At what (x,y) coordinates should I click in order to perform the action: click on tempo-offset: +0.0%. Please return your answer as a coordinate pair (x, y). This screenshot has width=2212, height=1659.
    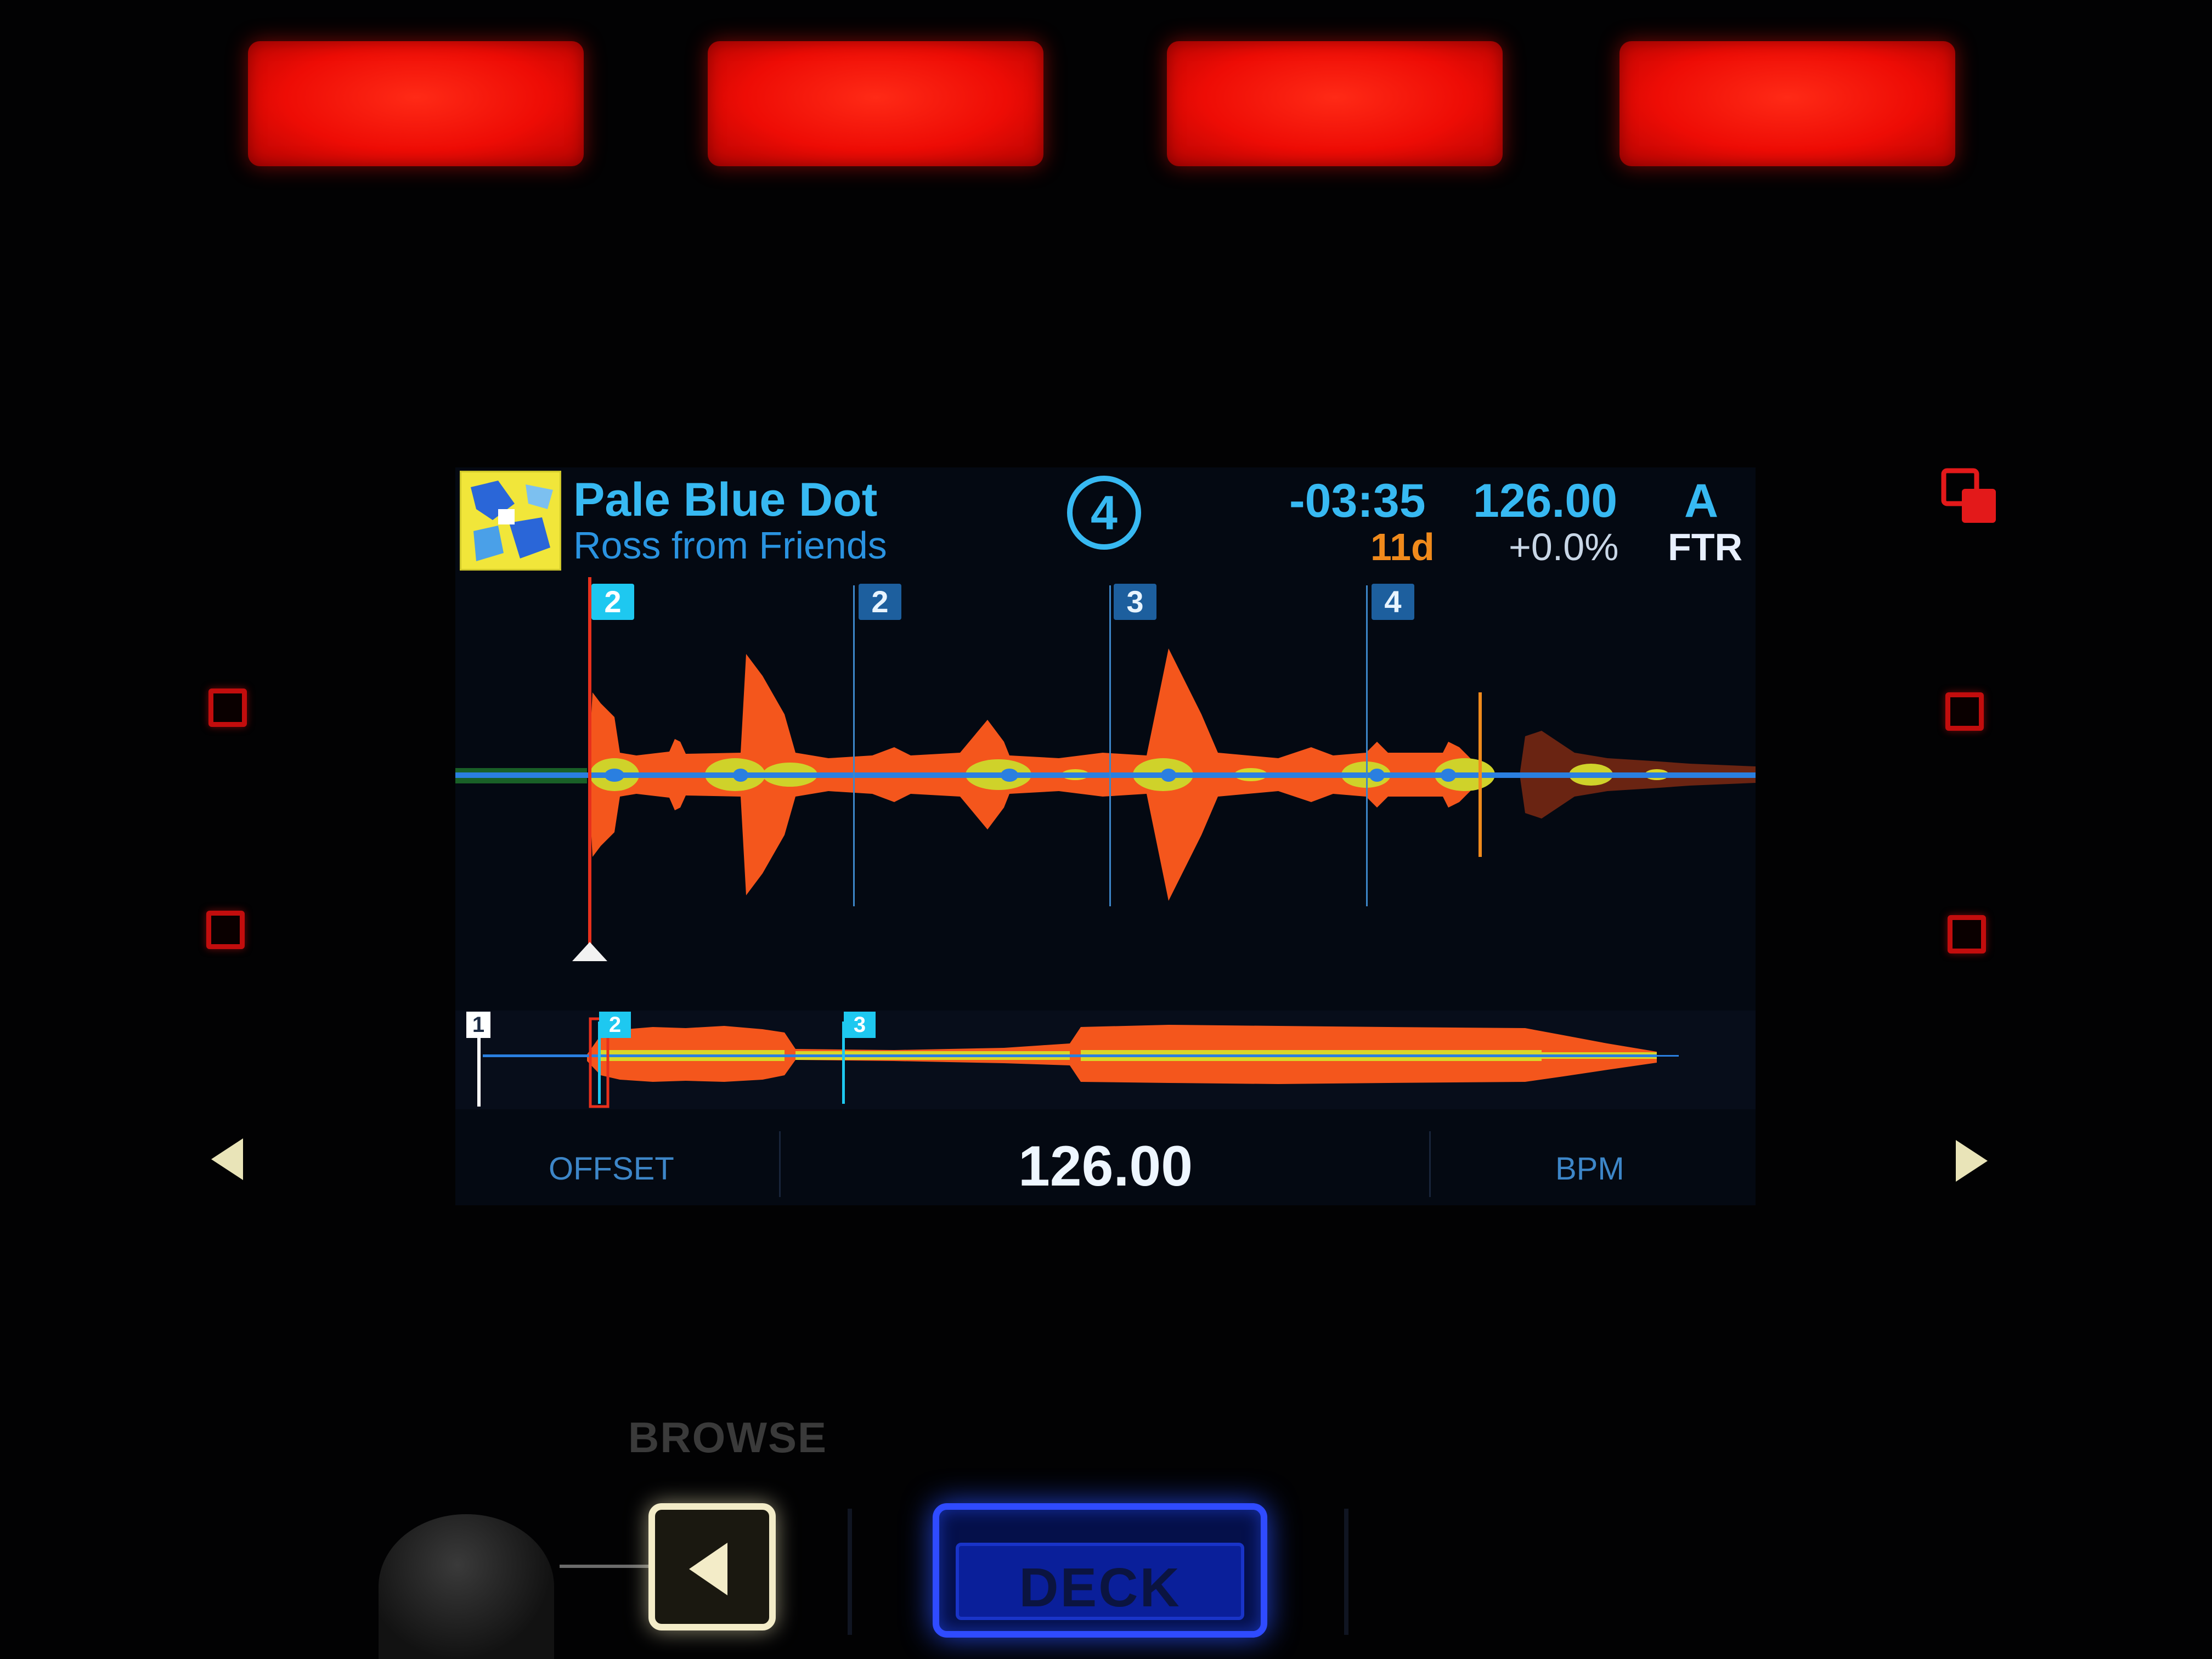
    Looking at the image, I should click on (1564, 547).